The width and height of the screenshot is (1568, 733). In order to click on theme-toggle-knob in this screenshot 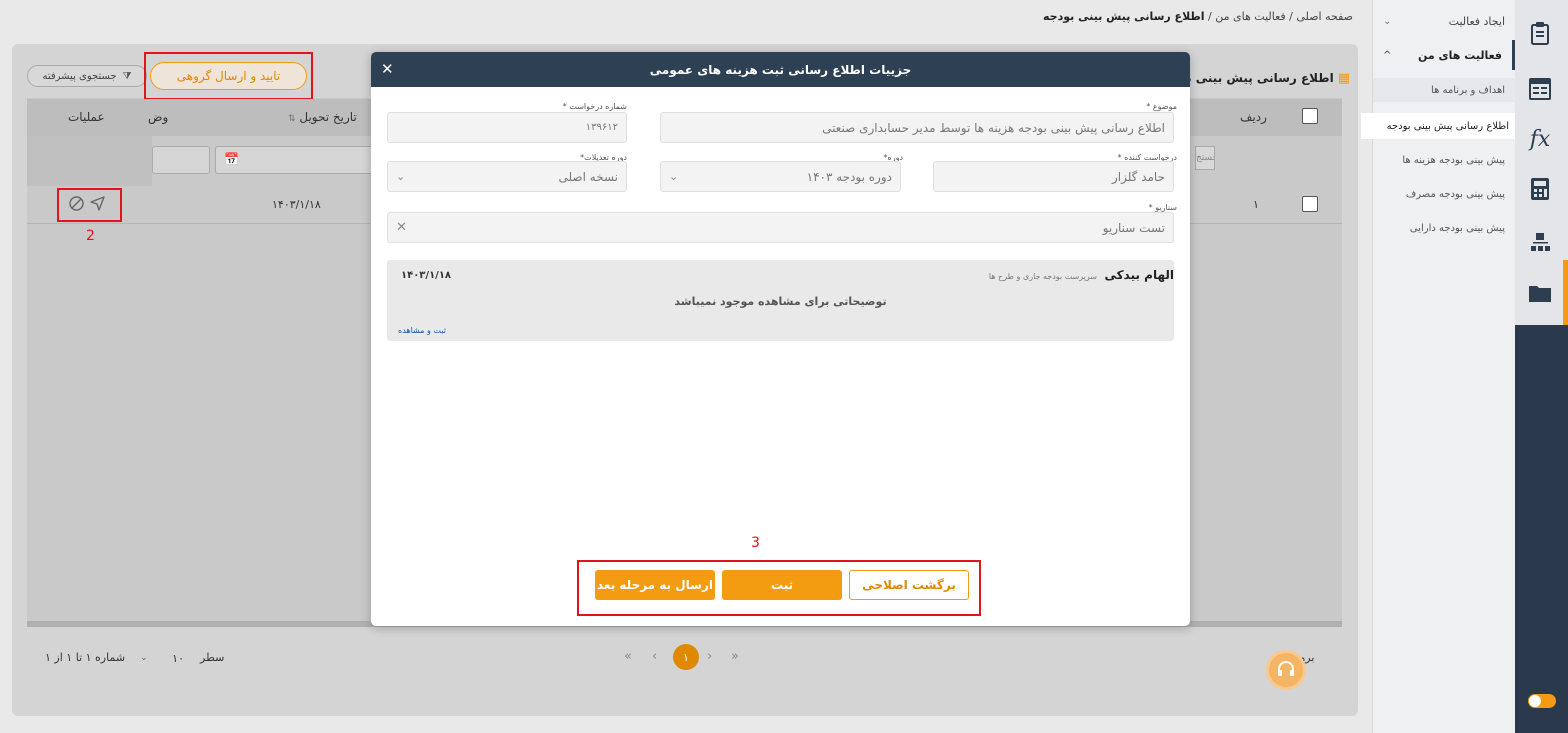, I will do `click(1535, 701)`.